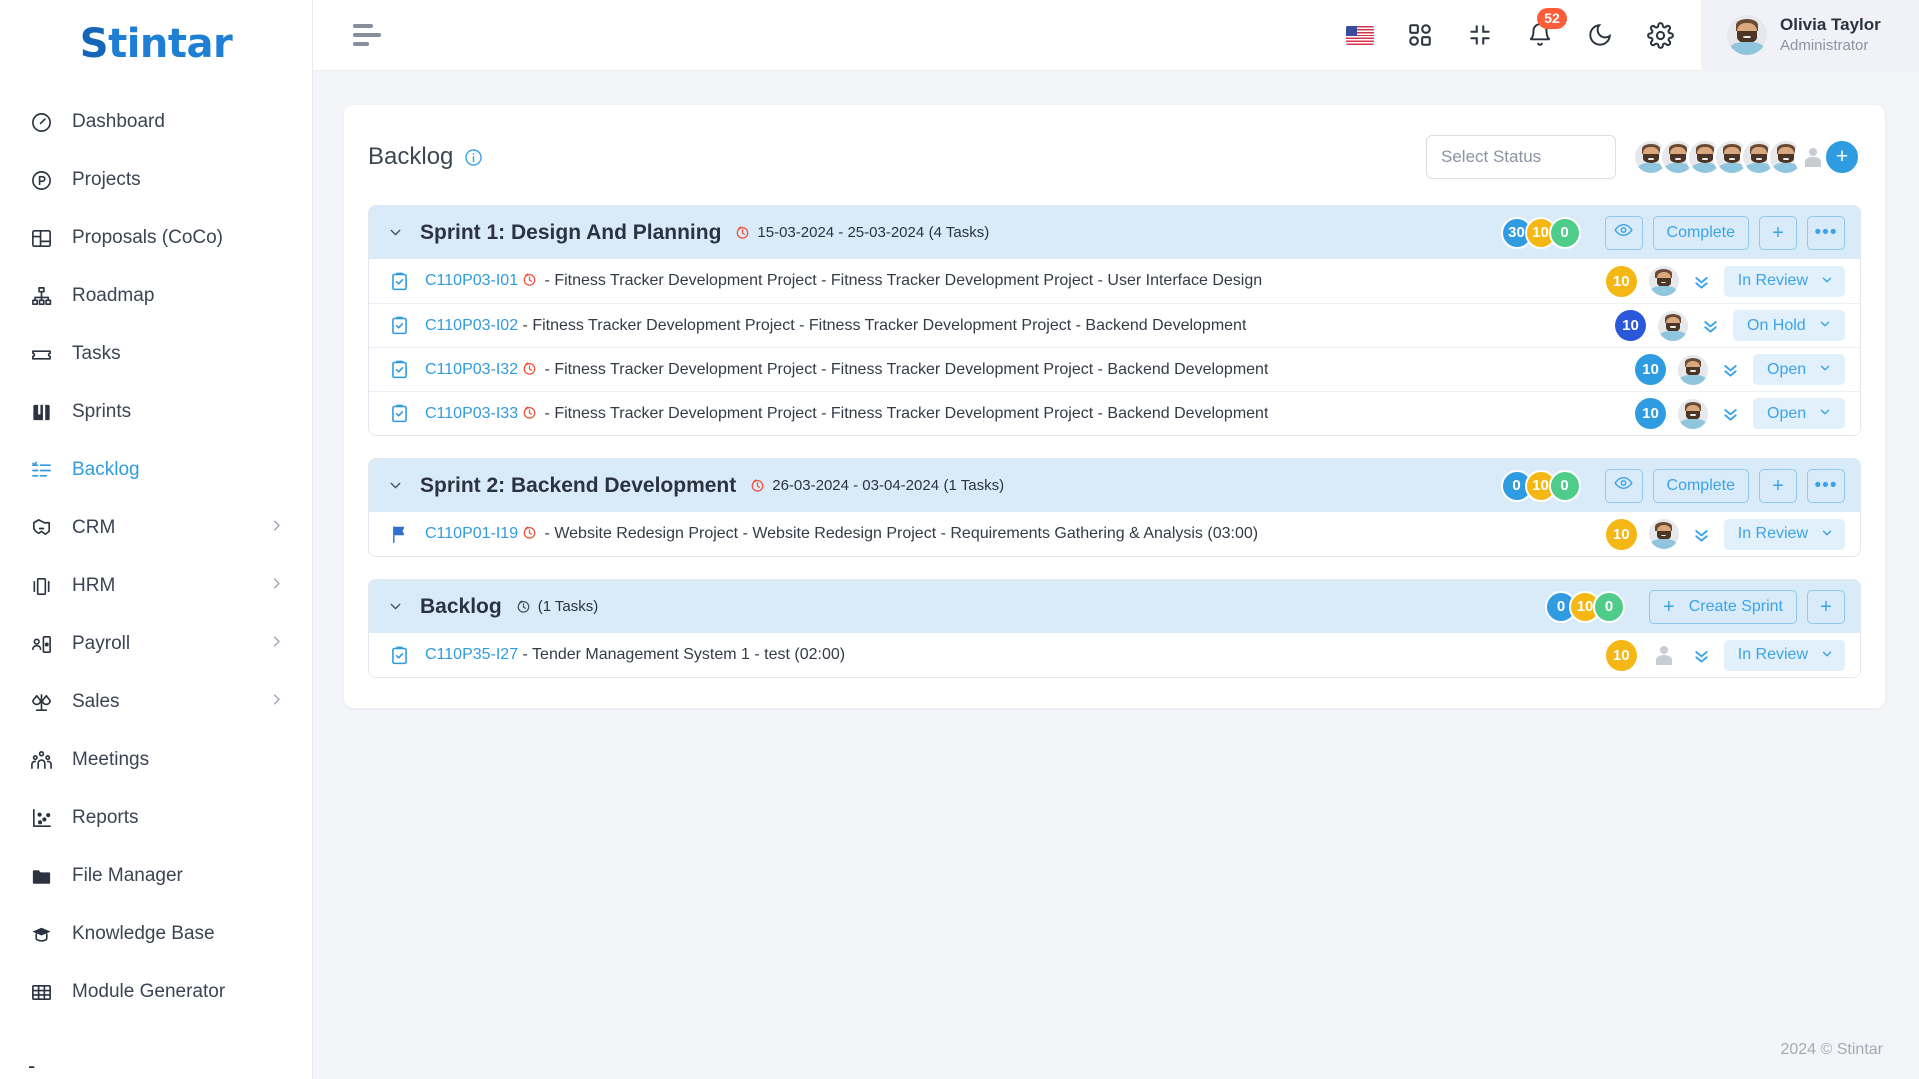 This screenshot has width=1919, height=1079. What do you see at coordinates (156, 818) in the screenshot?
I see `sidebar-item-reports: Reports` at bounding box center [156, 818].